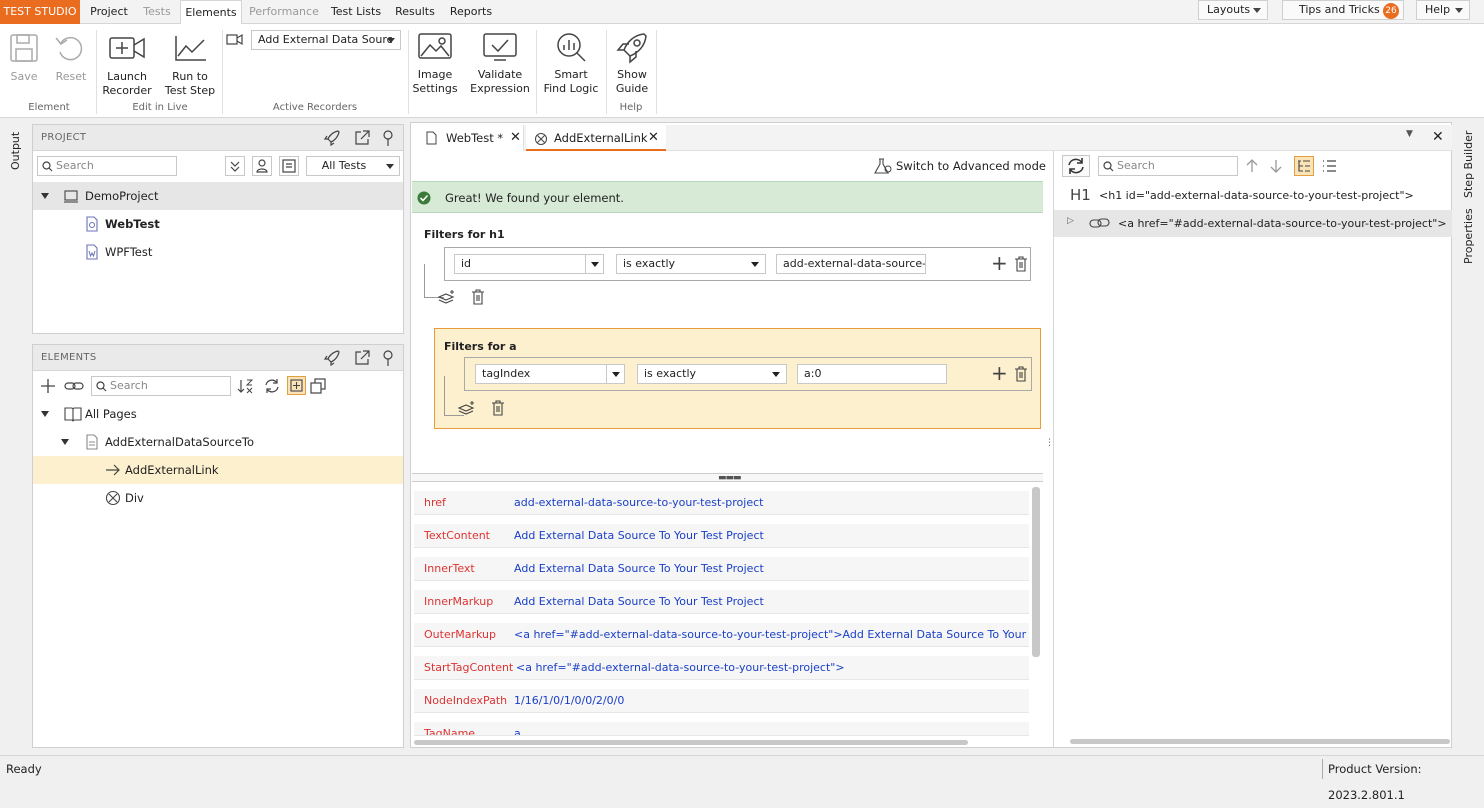 This screenshot has height=808, width=1484. Describe the element at coordinates (296, 385) in the screenshot. I see `highlight-toggle-button` at that location.